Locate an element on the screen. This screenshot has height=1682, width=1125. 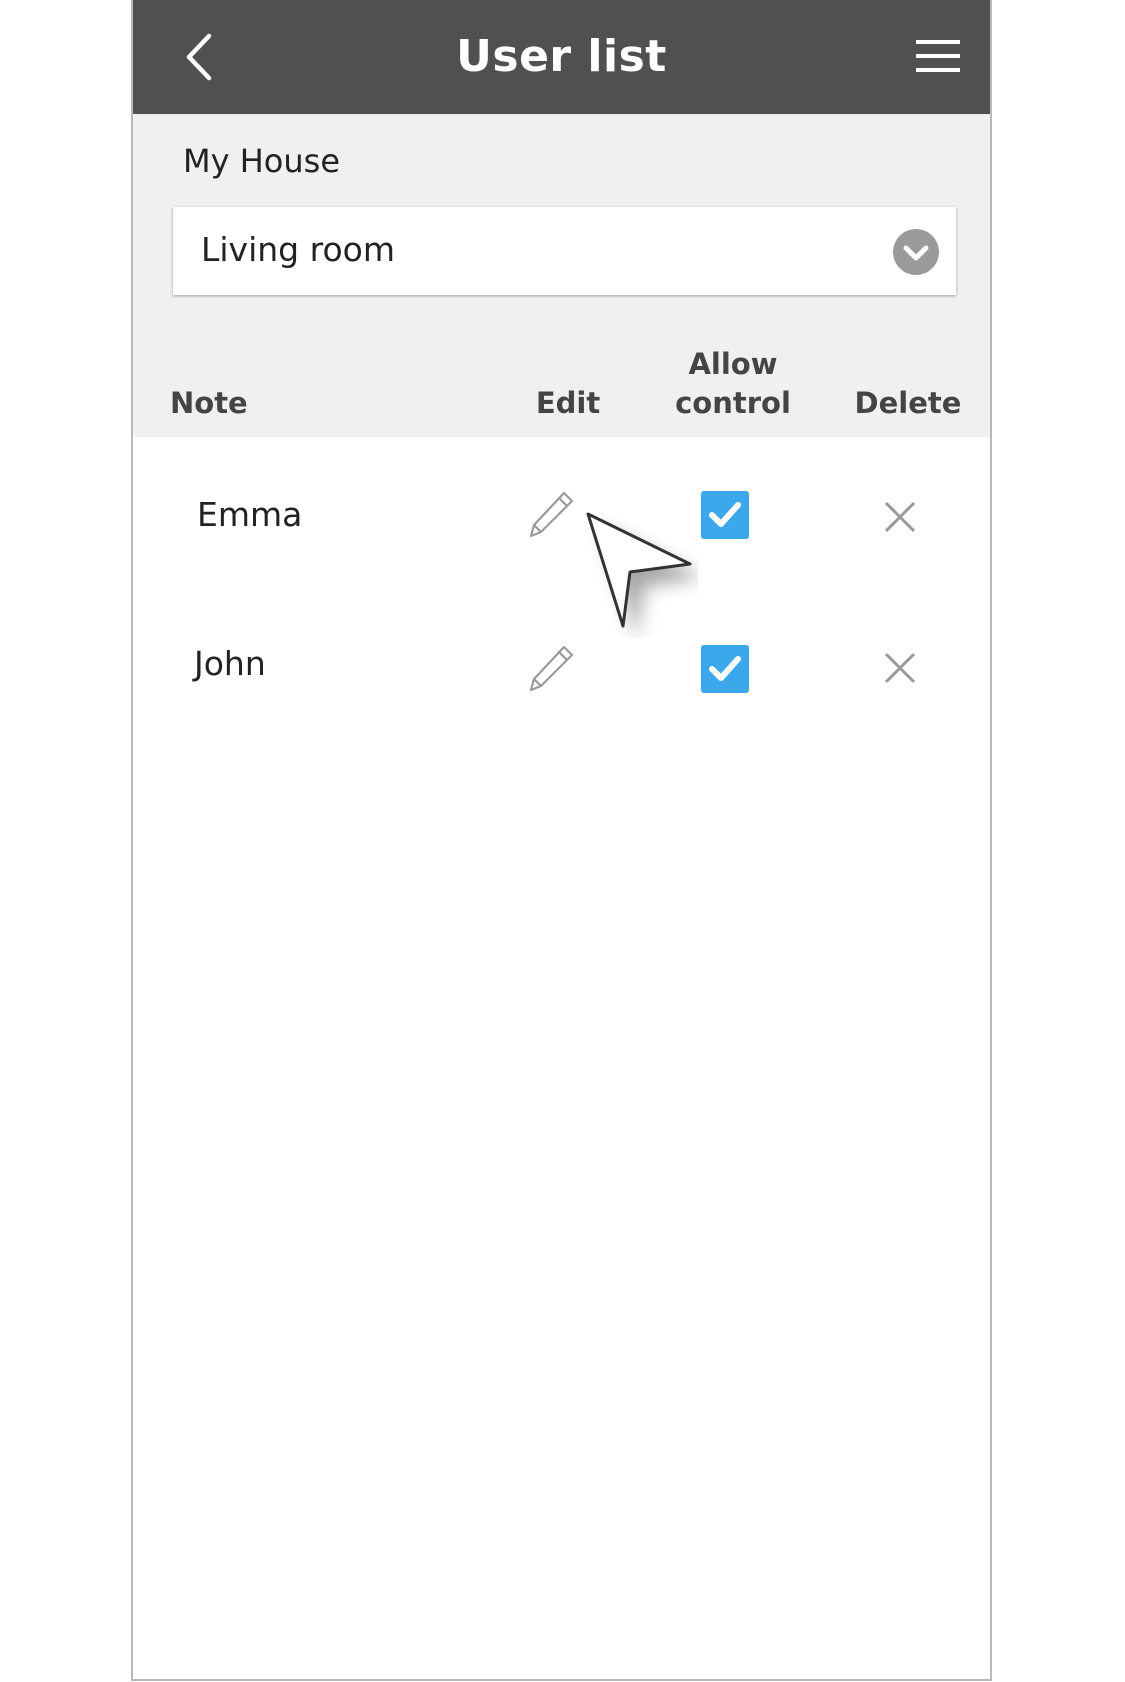
column-header-allow-control: Allow control is located at coordinates (733, 384).